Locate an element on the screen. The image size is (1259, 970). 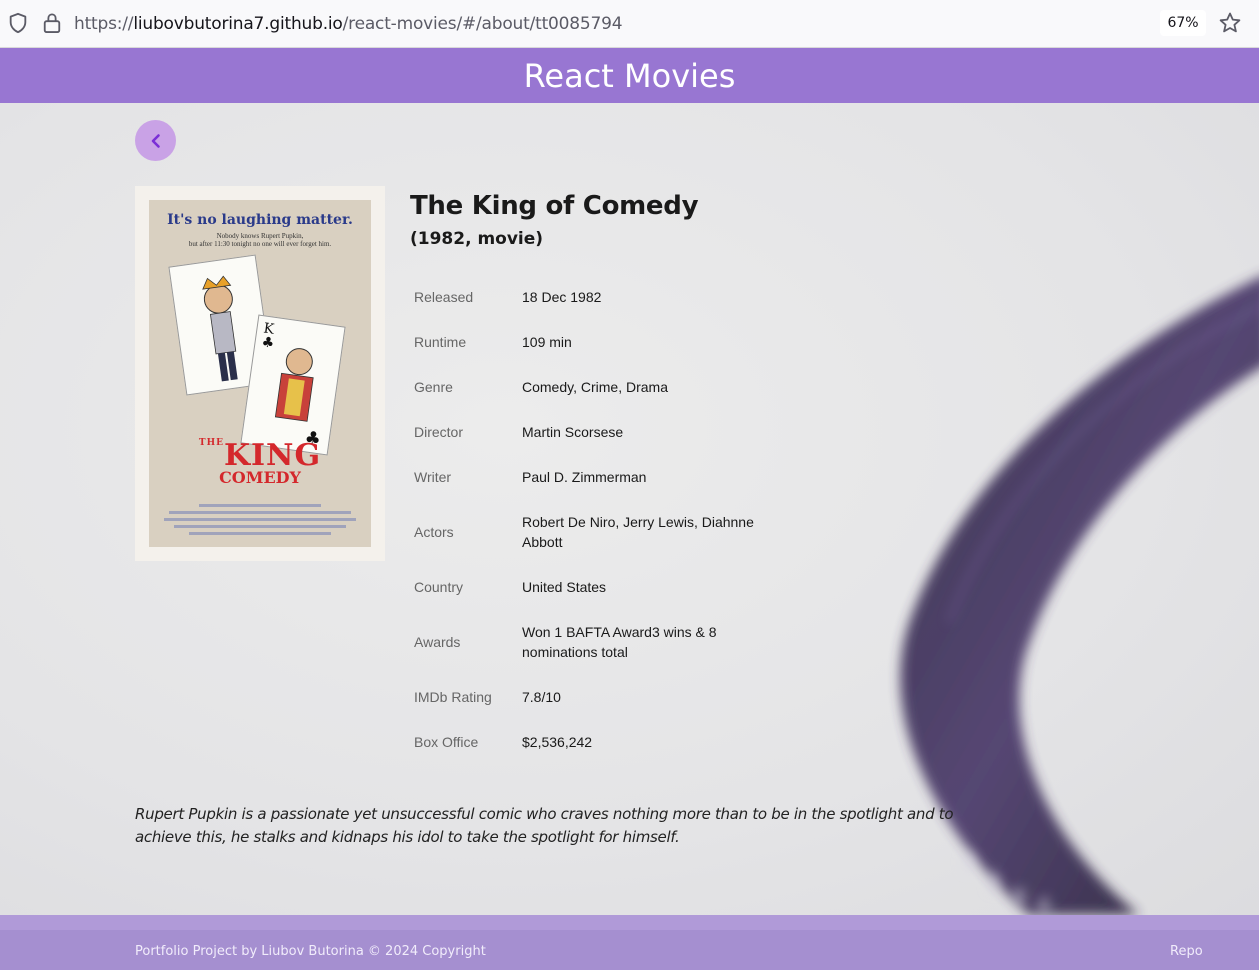
details-label: Actors is located at coordinates (434, 532).